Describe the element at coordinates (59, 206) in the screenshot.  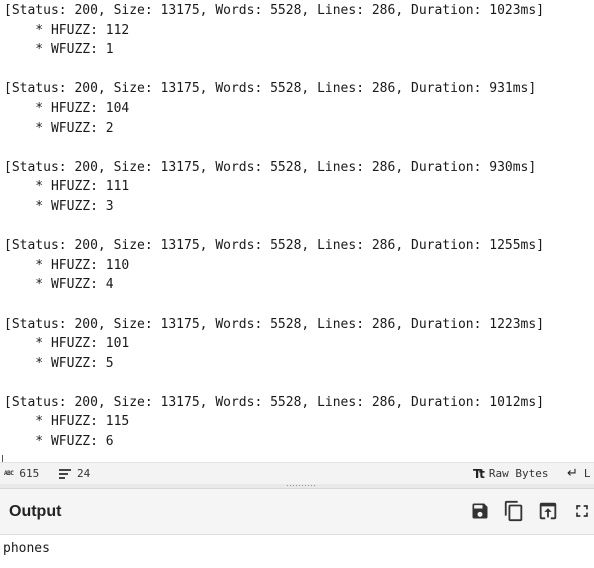
I see `wfuzz-line: * WFUZZ: 3` at that location.